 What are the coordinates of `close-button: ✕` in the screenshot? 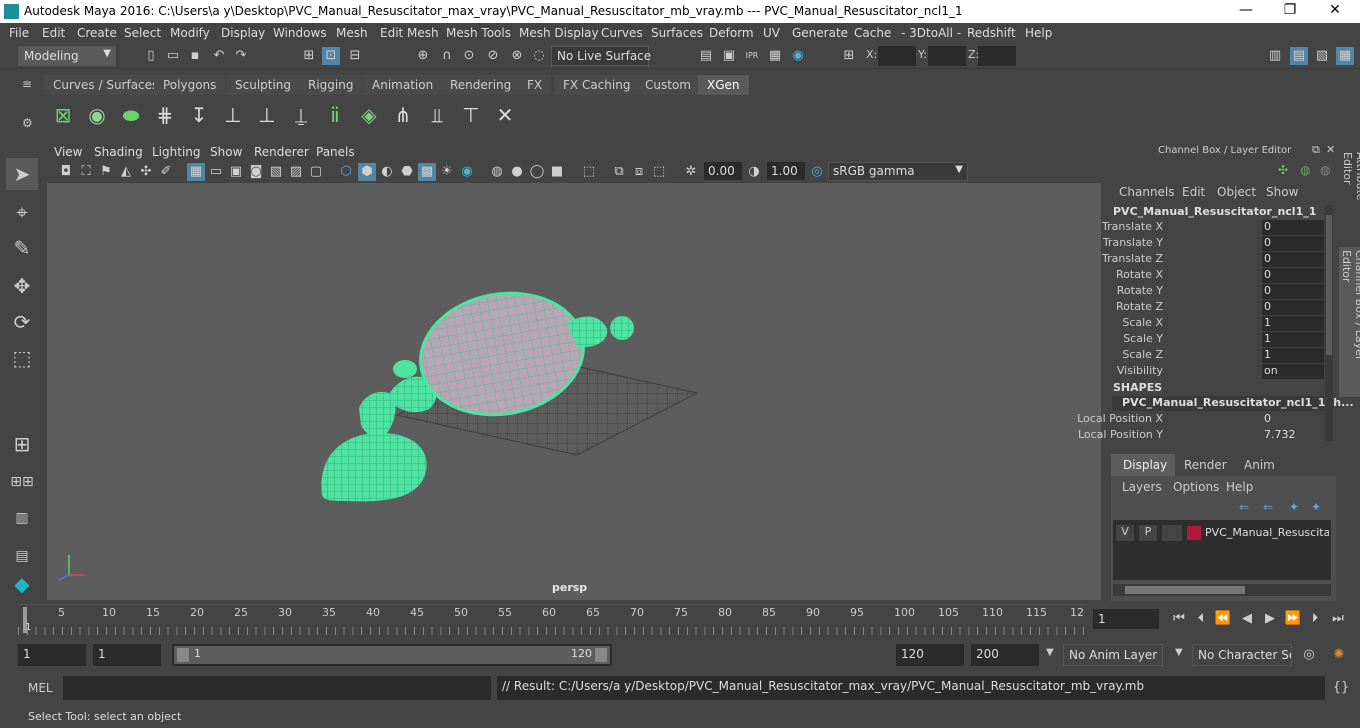 It's located at (1335, 11).